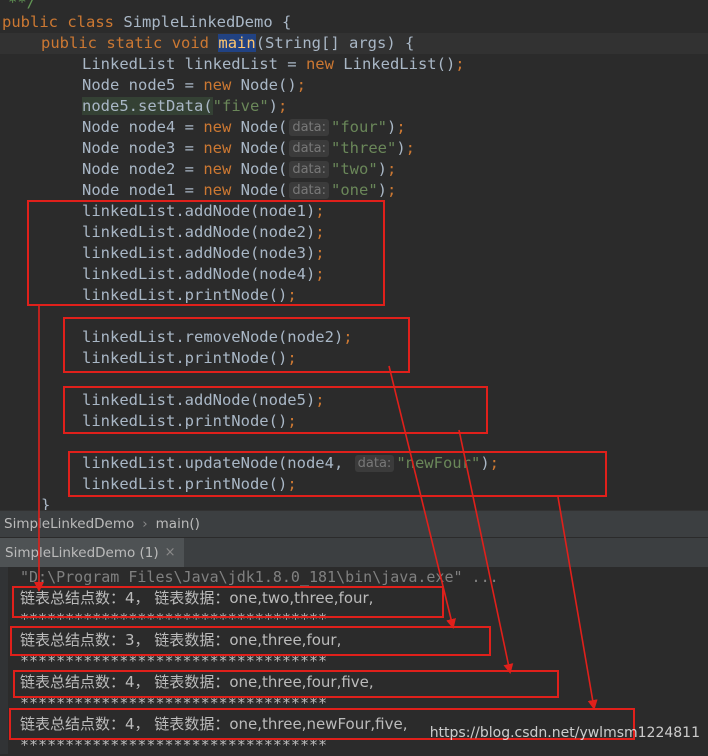 The width and height of the screenshot is (708, 756). I want to click on code-line-4: Node node4 = new Node(data: "four");, so click(244, 127).